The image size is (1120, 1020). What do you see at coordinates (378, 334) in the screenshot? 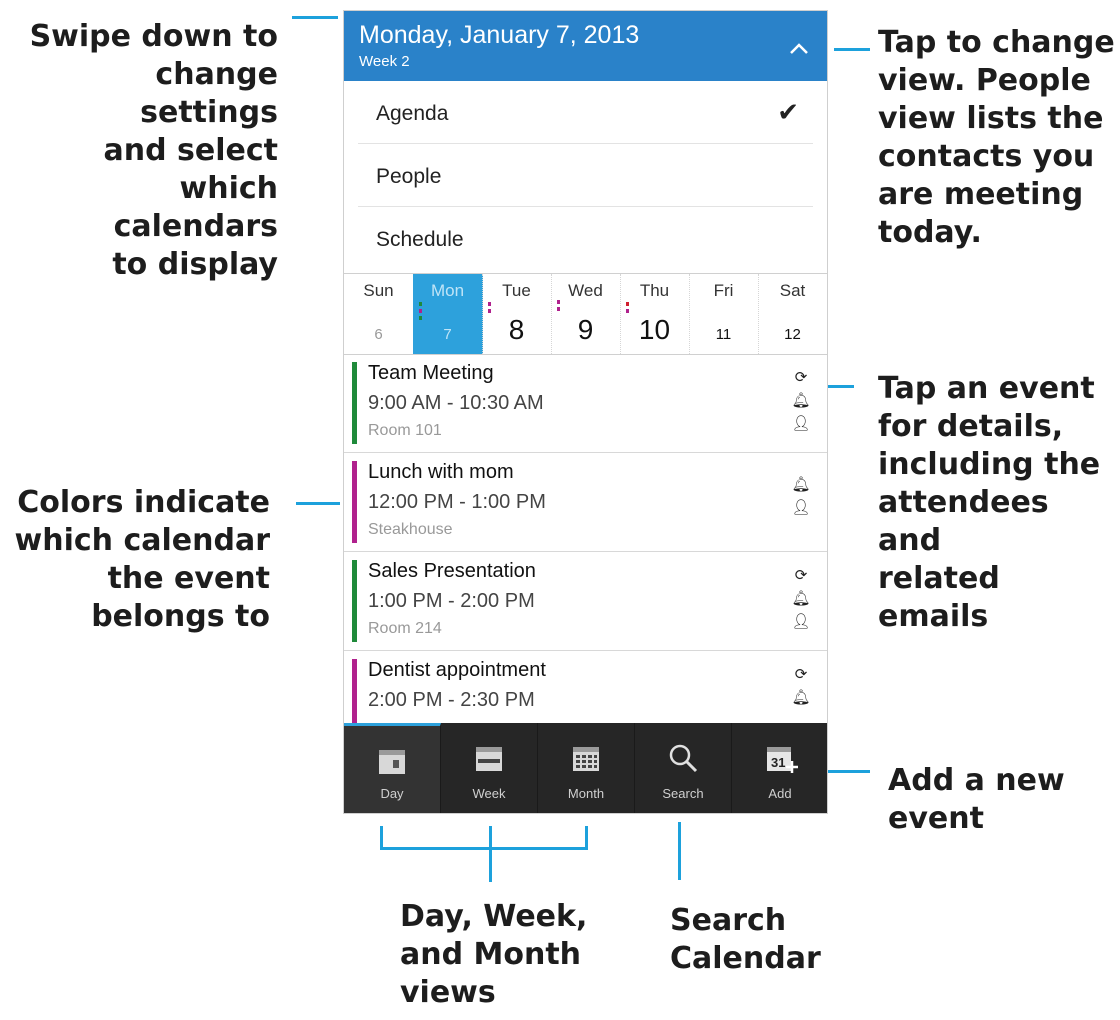
I see `day-number: 6` at bounding box center [378, 334].